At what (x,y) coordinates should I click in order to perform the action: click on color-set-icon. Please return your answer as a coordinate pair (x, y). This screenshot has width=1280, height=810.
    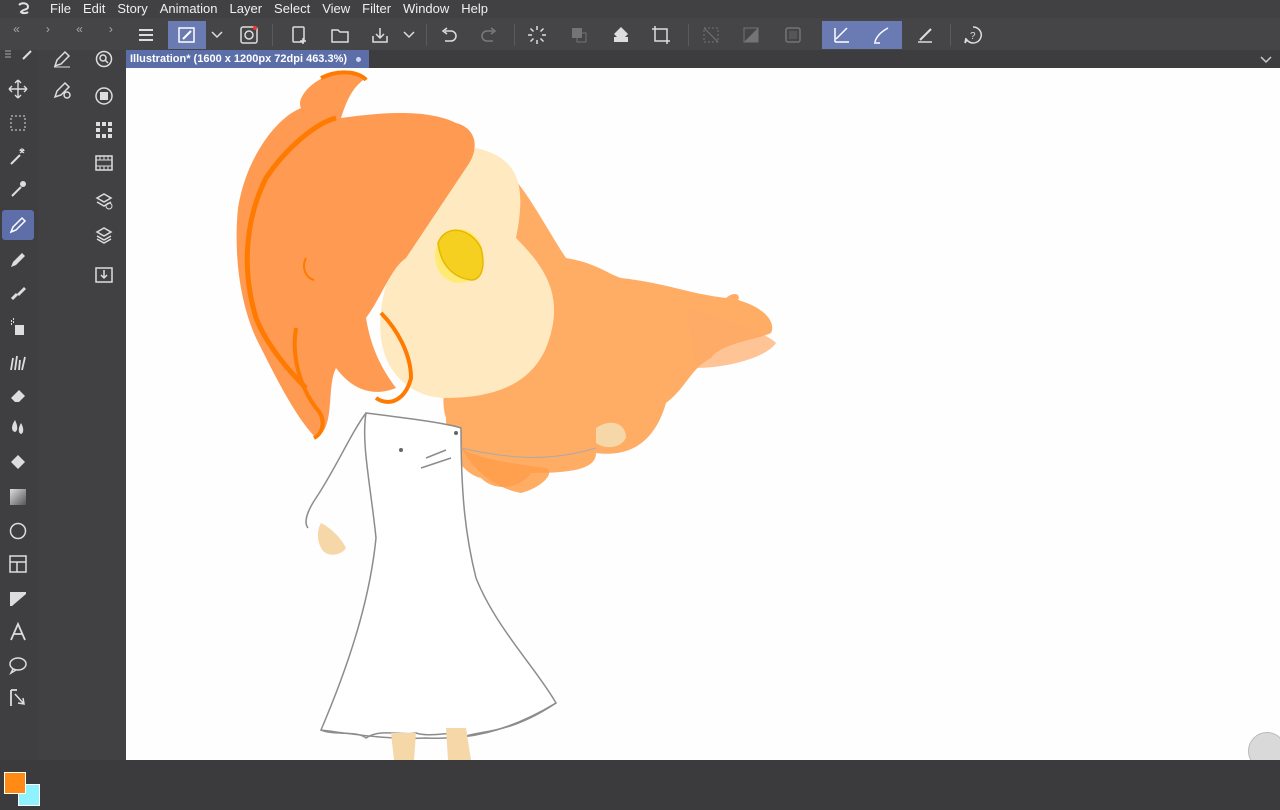
    Looking at the image, I should click on (104, 130).